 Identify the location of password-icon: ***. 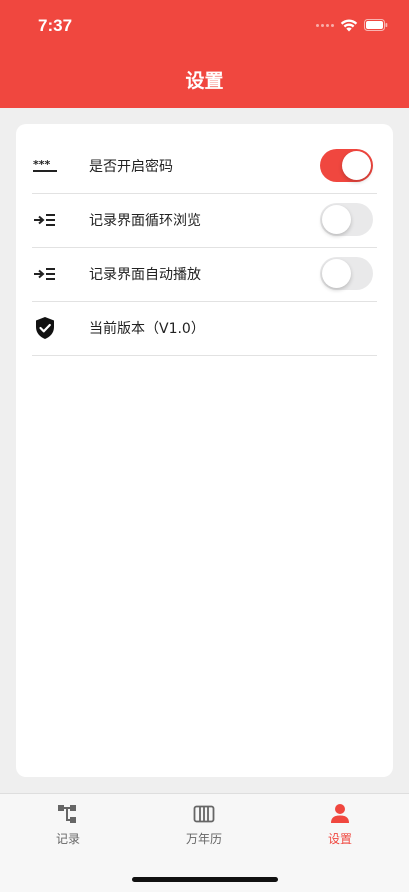
(45, 166).